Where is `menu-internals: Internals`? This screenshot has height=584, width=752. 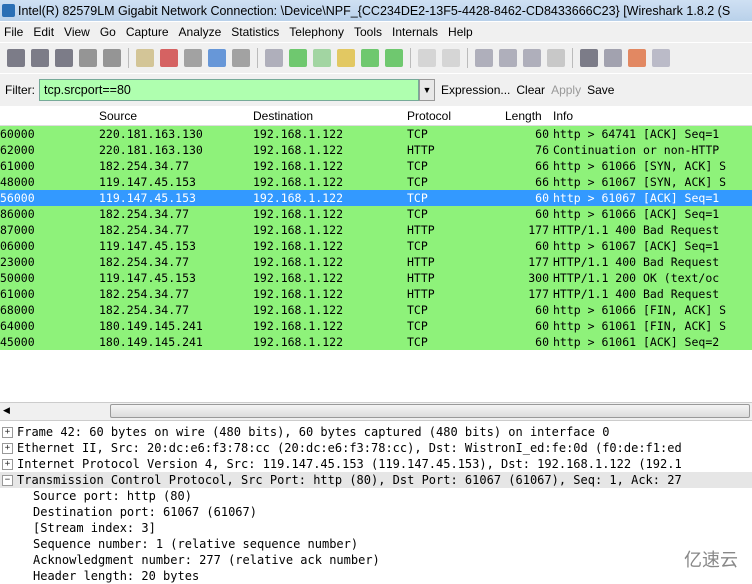
menu-internals: Internals is located at coordinates (415, 32).